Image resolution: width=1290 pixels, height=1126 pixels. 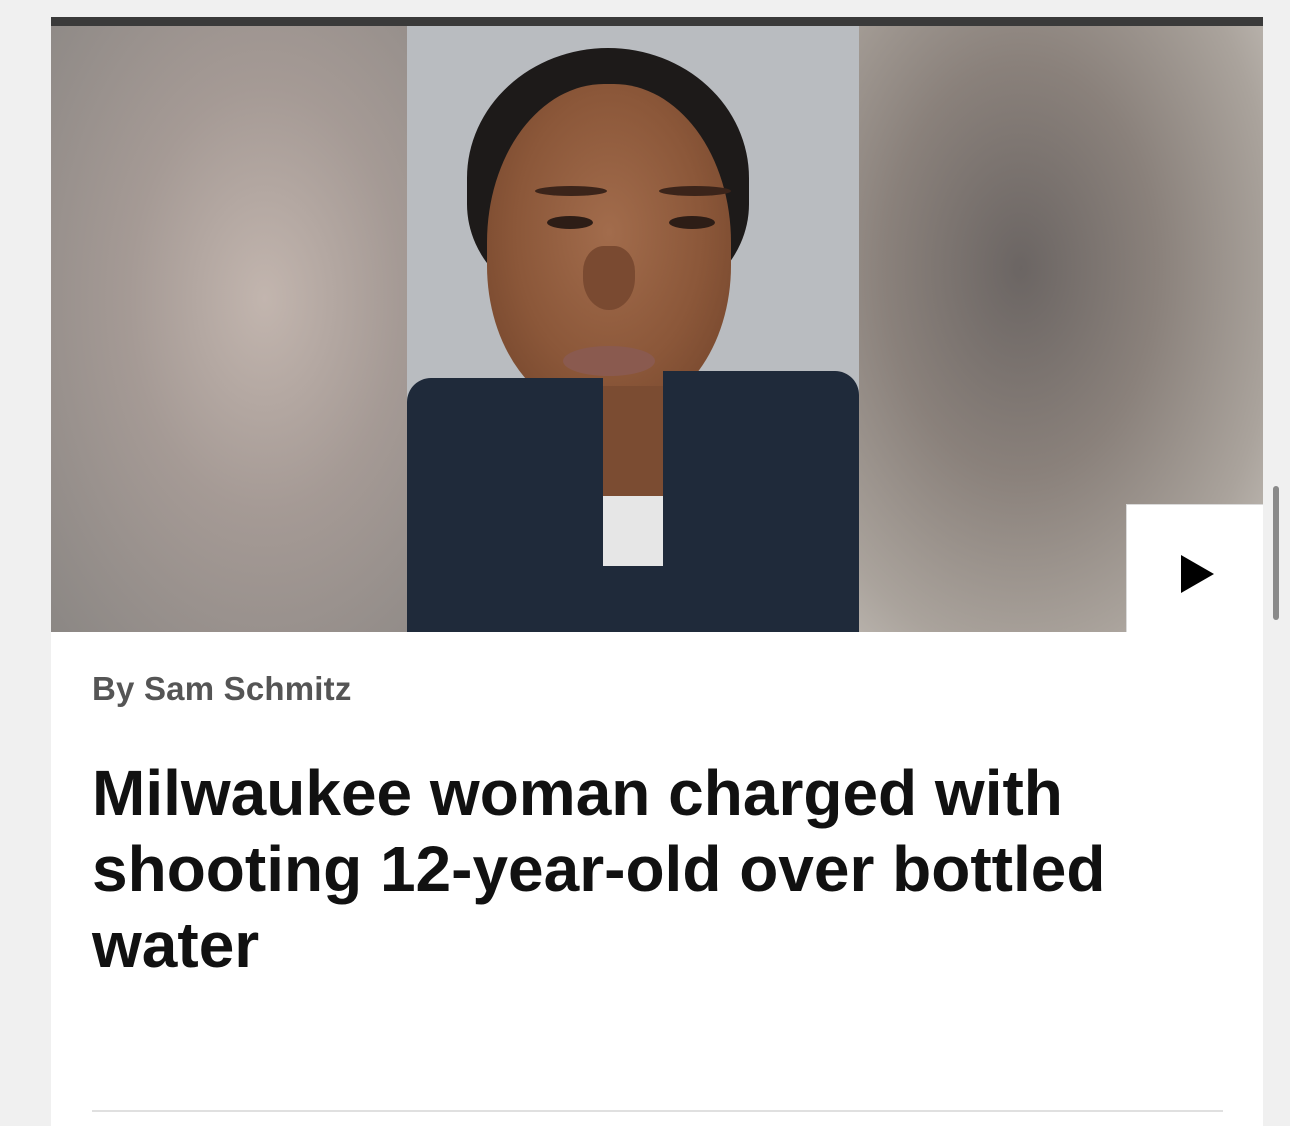 I want to click on byline: By Sam Schmitz, so click(x=222, y=688).